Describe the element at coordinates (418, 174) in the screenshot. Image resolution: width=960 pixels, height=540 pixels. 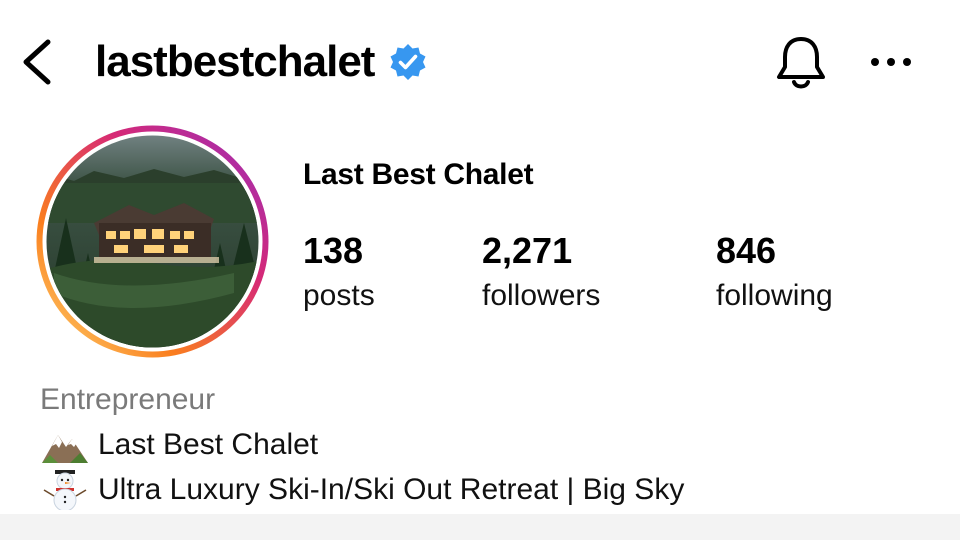
I see `profile-display-name: Last Best Chalet` at that location.